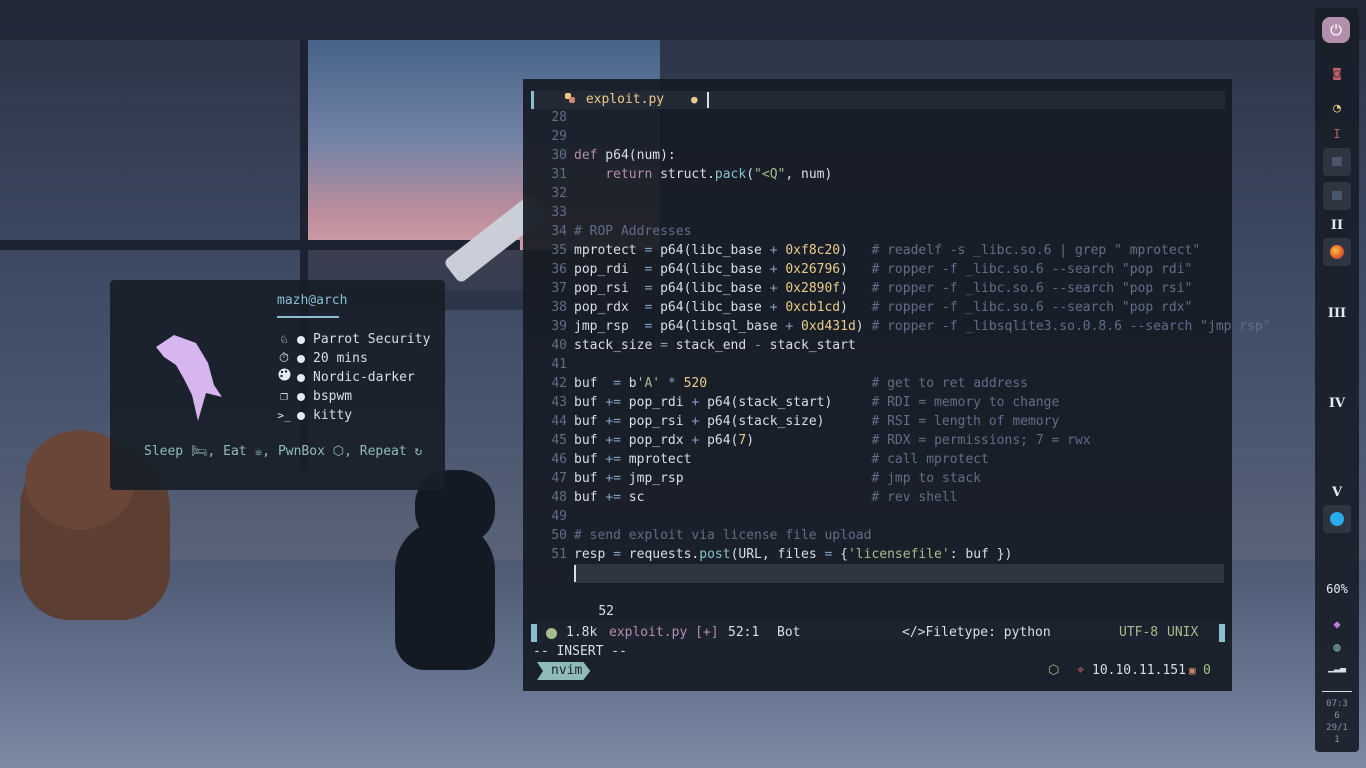 The width and height of the screenshot is (1366, 768). What do you see at coordinates (1337, 728) in the screenshot?
I see `clock-line: 29/1` at bounding box center [1337, 728].